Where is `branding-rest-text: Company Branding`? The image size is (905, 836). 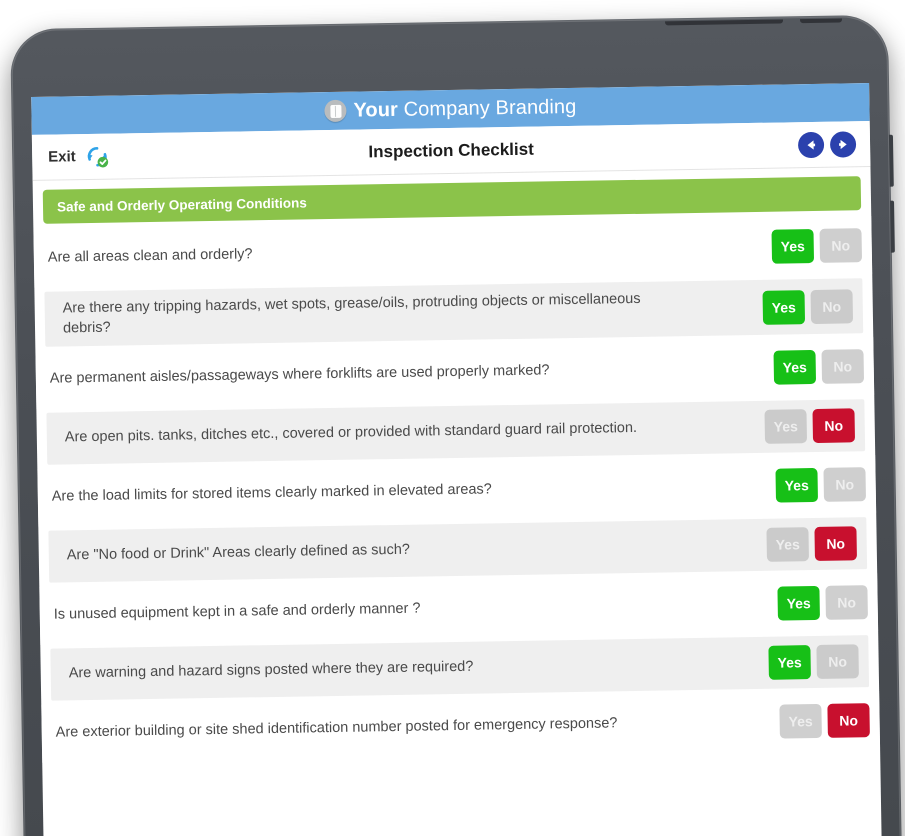 branding-rest-text: Company Branding is located at coordinates (487, 108).